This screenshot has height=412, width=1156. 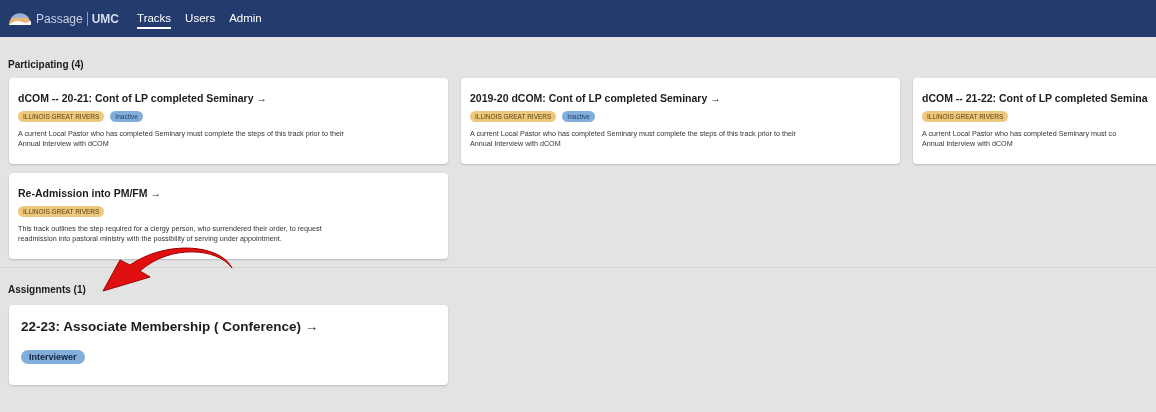 I want to click on role-tag: Interviewer, so click(x=53, y=356).